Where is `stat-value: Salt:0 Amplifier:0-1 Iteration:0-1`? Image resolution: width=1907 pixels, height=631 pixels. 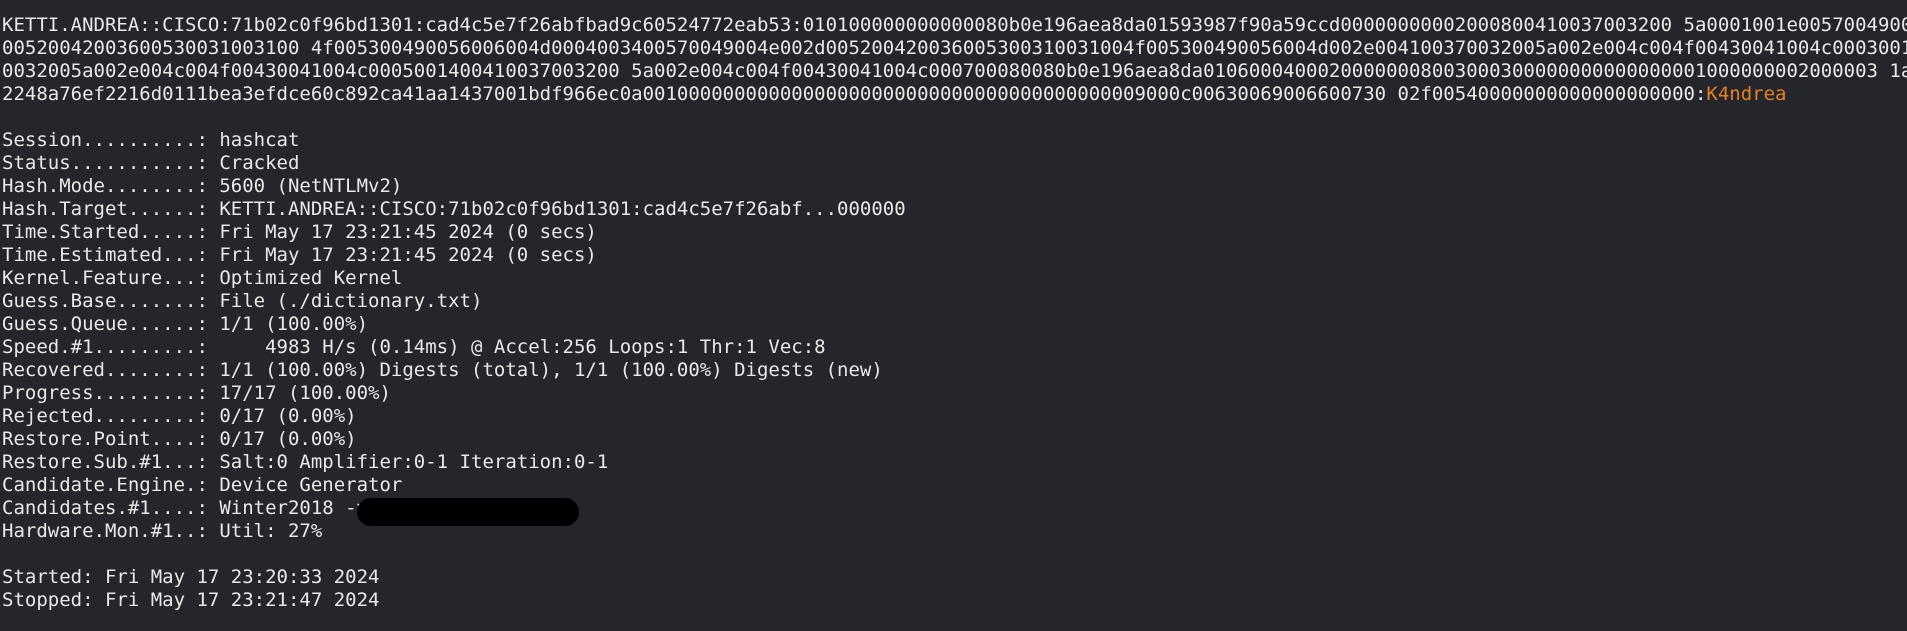
stat-value: Salt:0 Amplifier:0-1 Iteration:0-1 is located at coordinates (414, 462).